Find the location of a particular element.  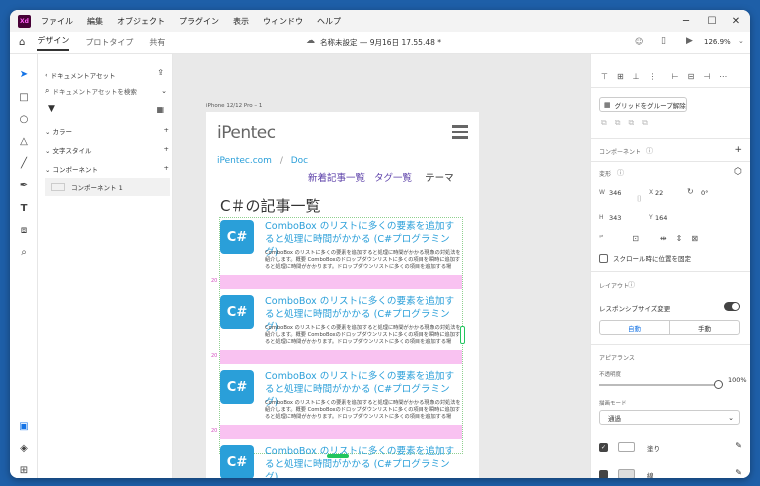

fix-scroll-row: スクロール時に位置を固定 is located at coordinates (645, 258).